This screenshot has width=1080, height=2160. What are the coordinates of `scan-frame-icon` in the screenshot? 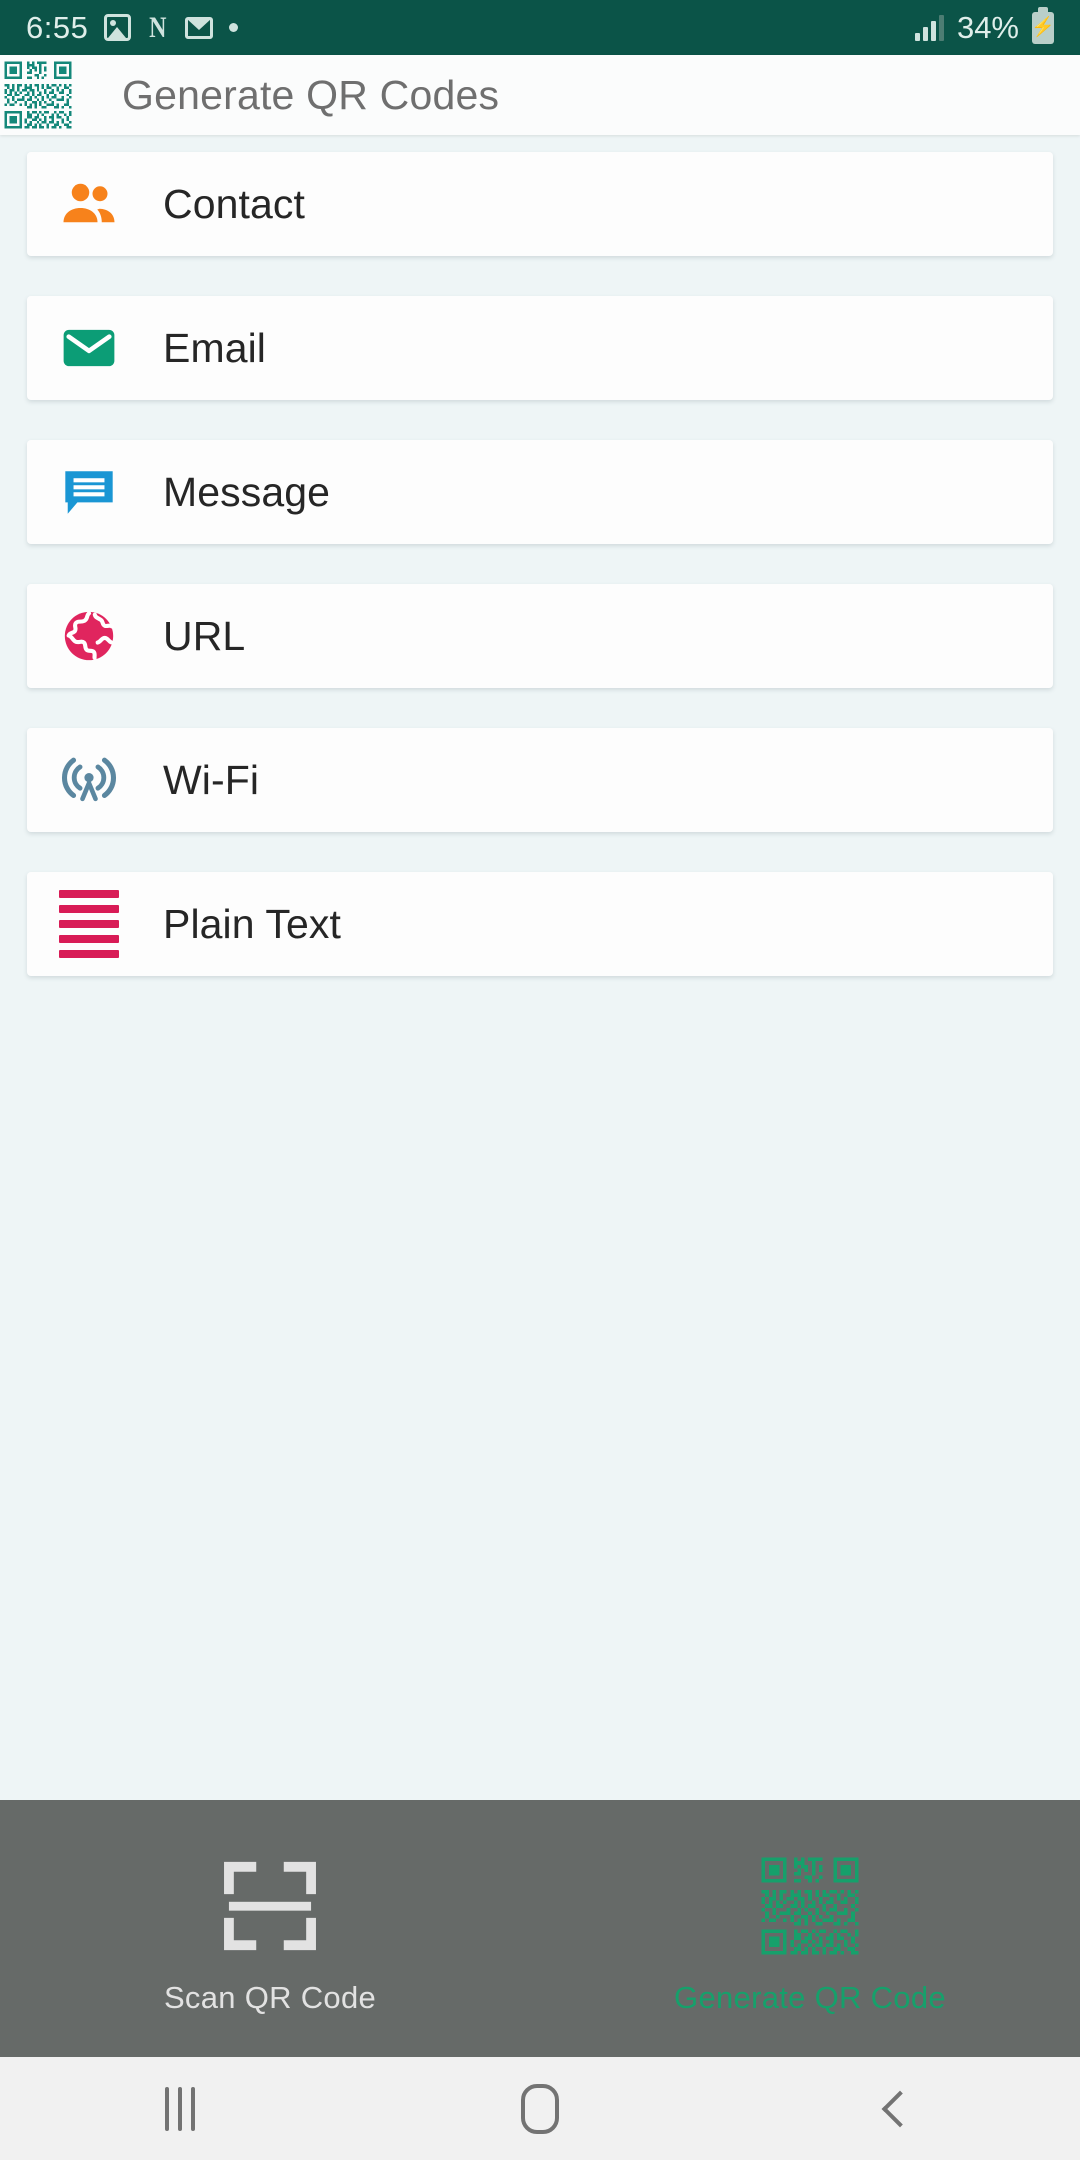 It's located at (270, 1906).